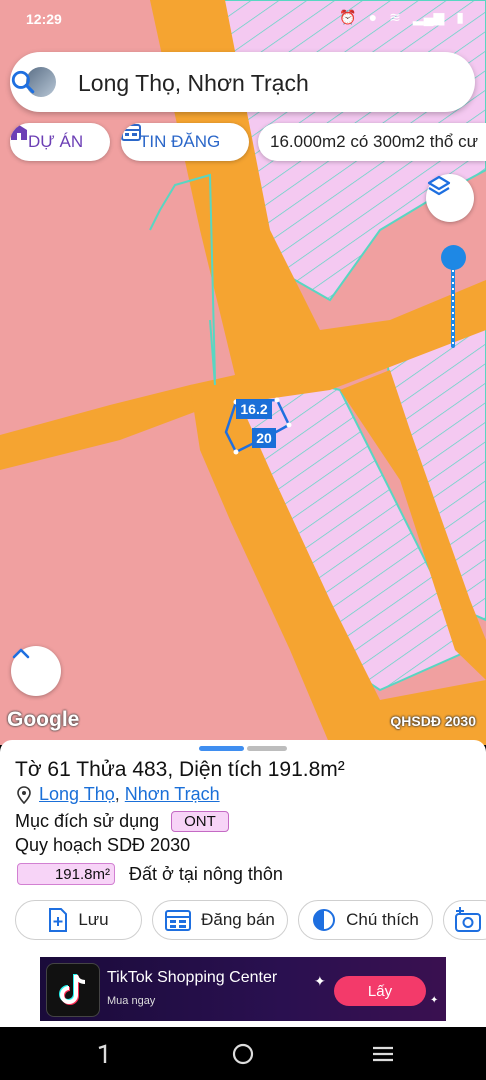  I want to click on land-use-row: Mục đích sử dụng ONT, so click(122, 821).